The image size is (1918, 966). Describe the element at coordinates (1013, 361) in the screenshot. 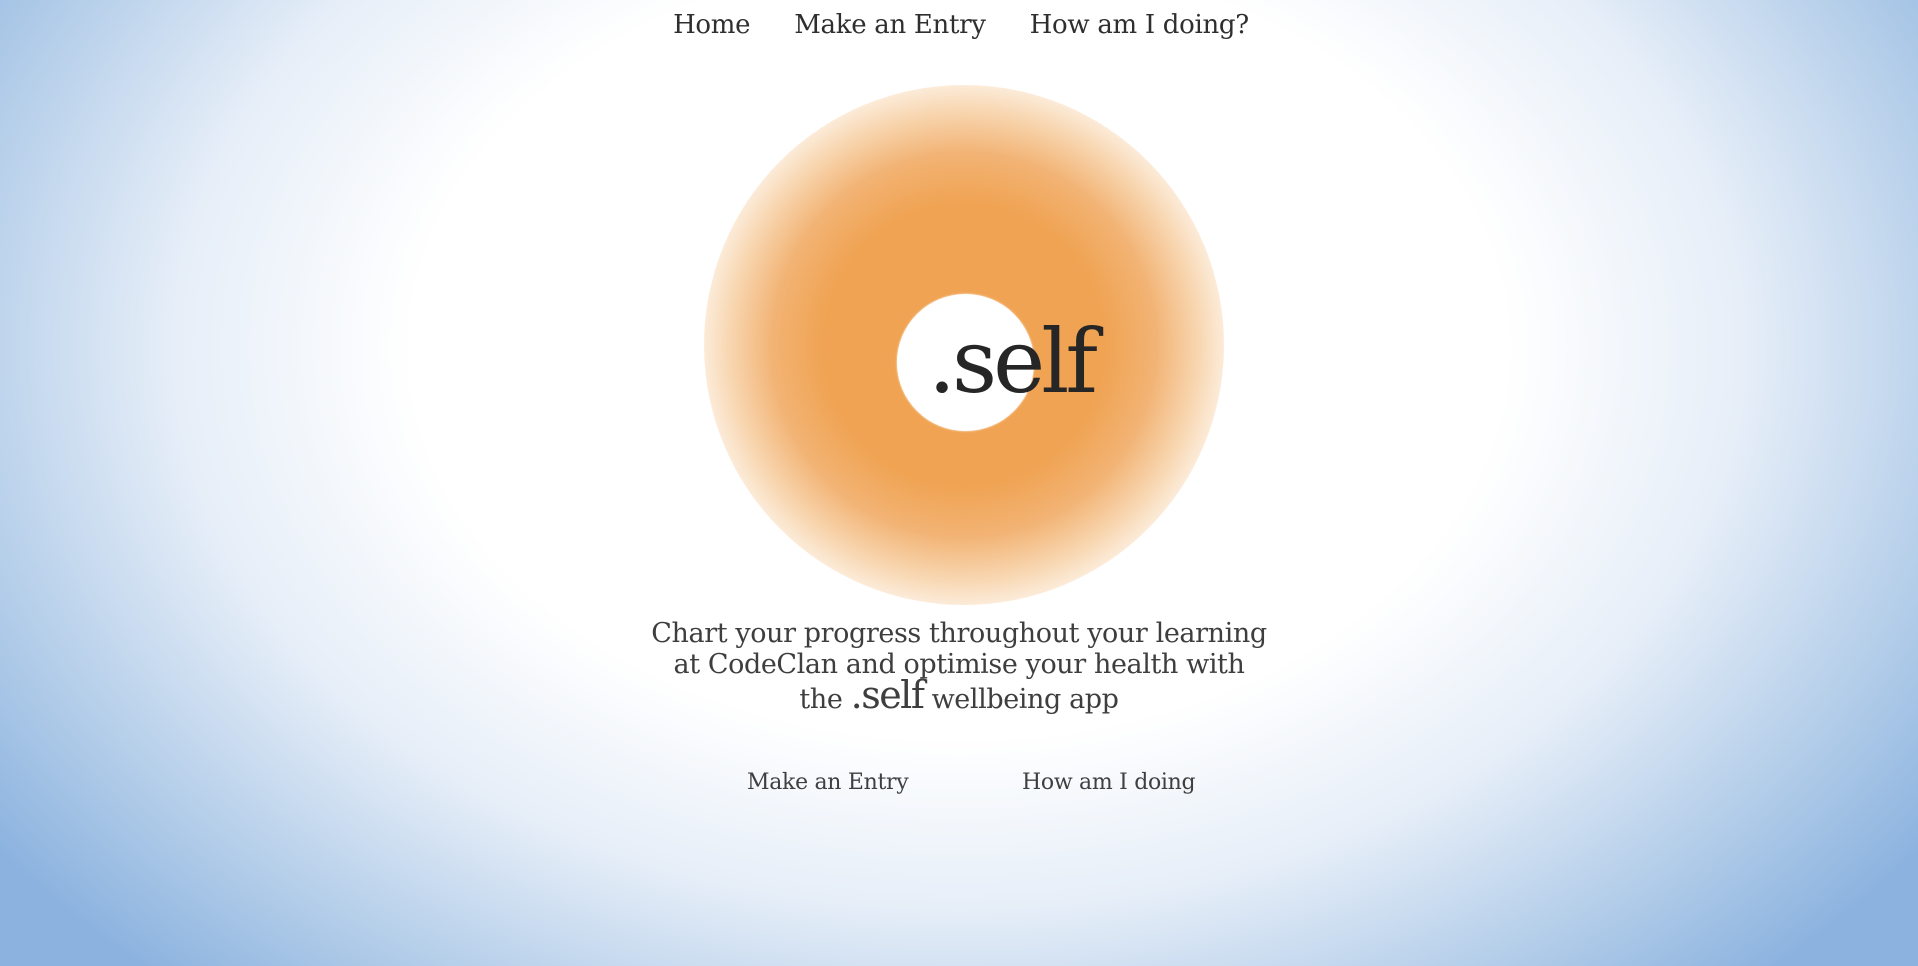

I see `app-logo: .self` at that location.